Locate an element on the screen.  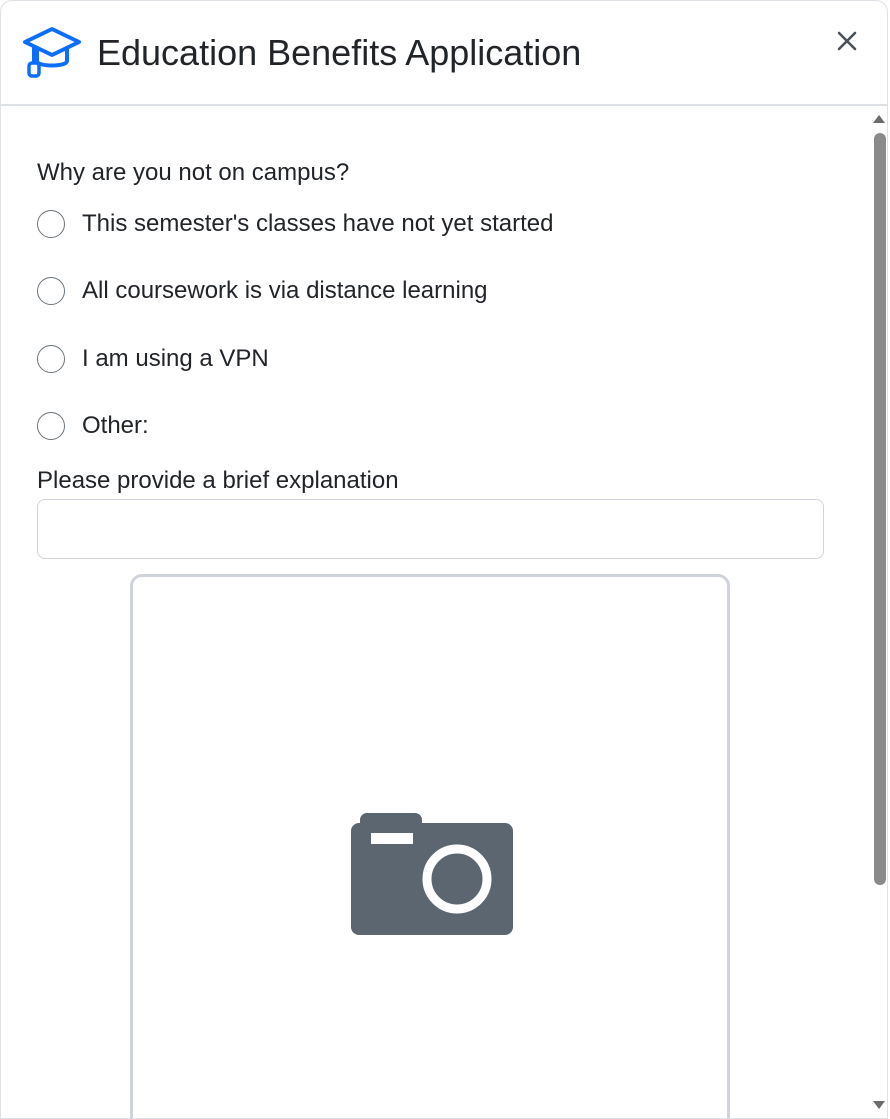
radio-option-label: All coursework is via distance learning is located at coordinates (285, 290).